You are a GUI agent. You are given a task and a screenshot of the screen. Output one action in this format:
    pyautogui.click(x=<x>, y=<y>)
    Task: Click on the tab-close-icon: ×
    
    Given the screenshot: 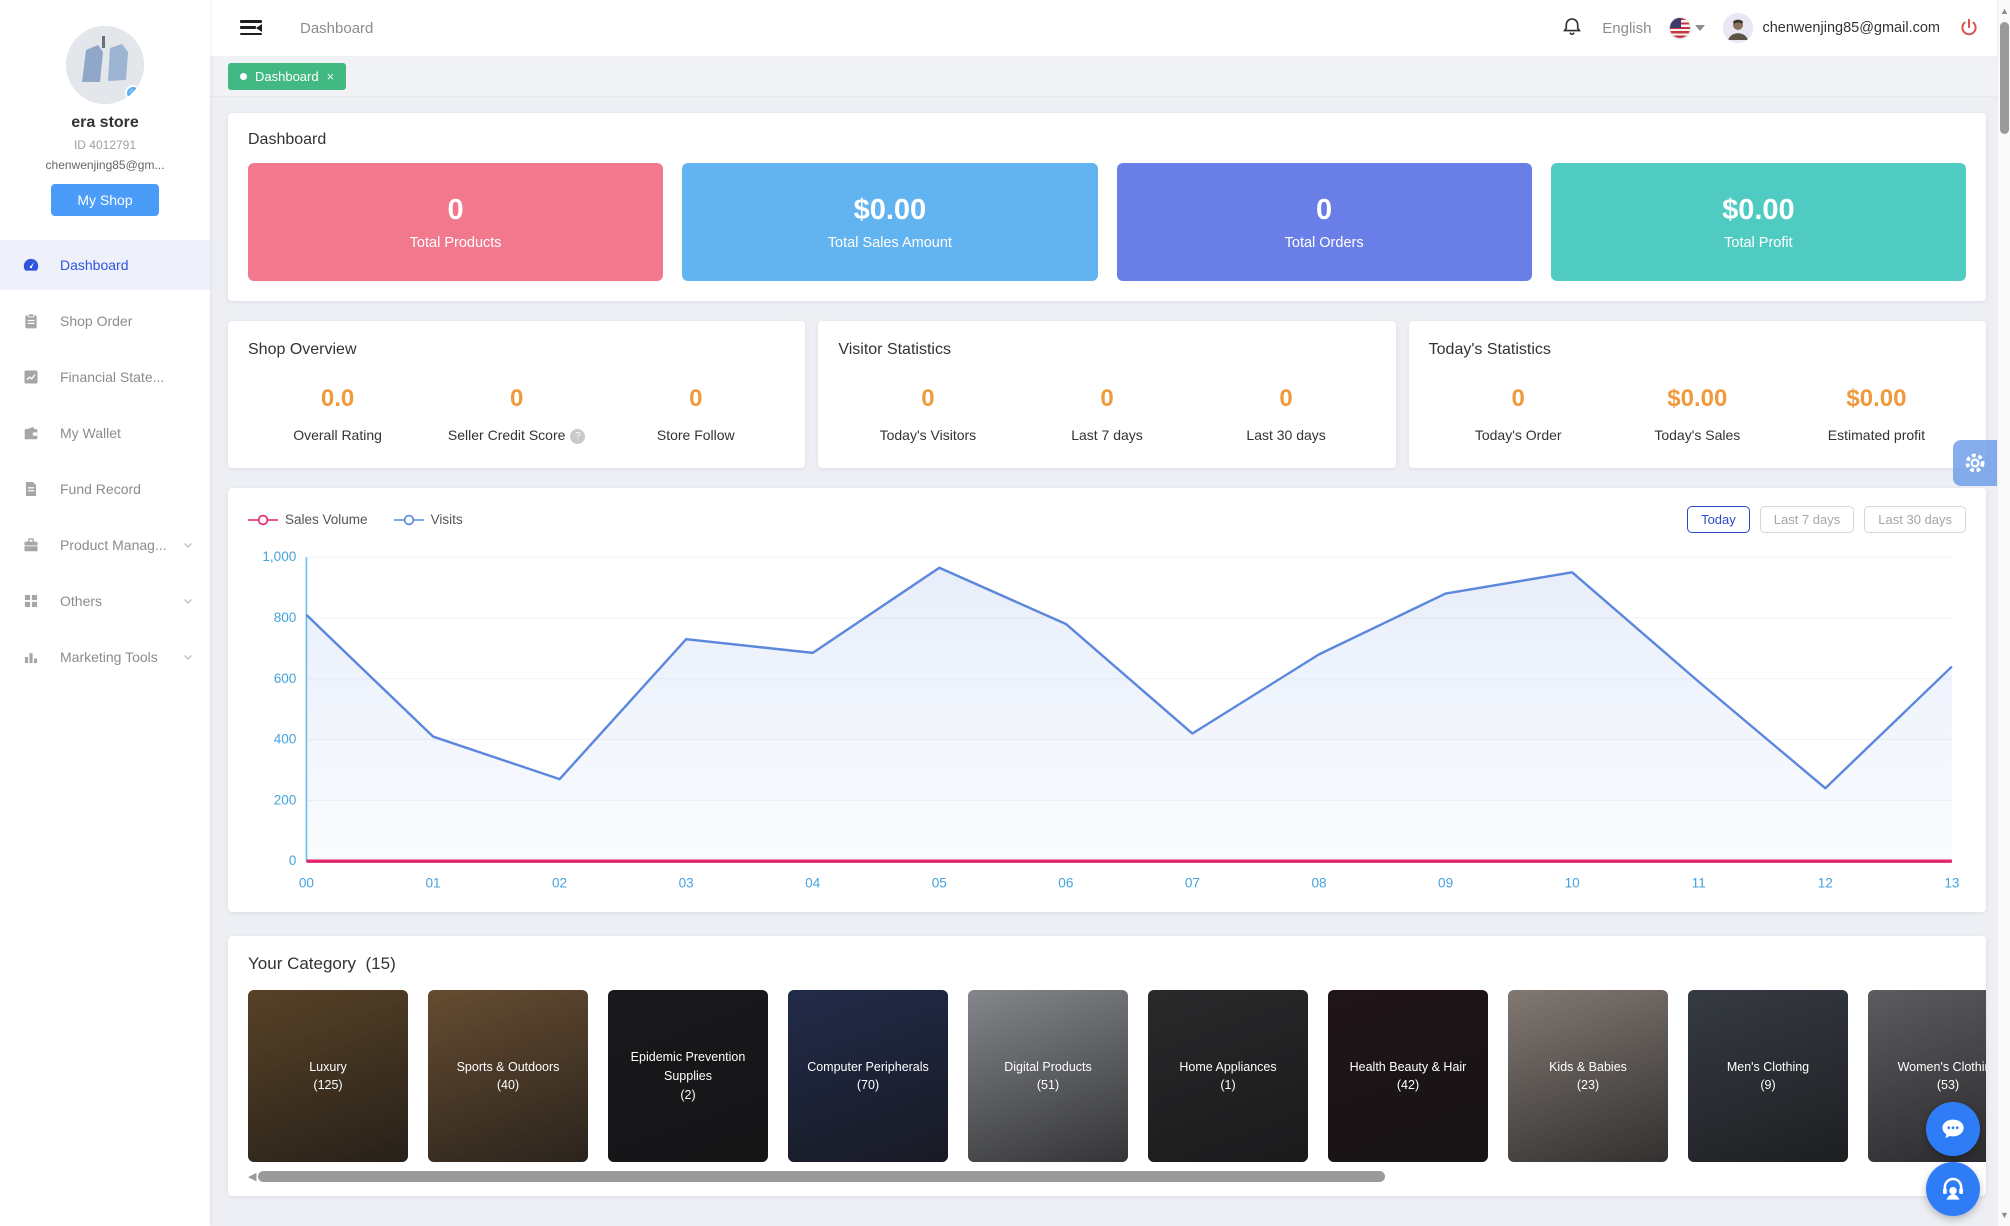 What is the action you would take?
    pyautogui.click(x=331, y=76)
    